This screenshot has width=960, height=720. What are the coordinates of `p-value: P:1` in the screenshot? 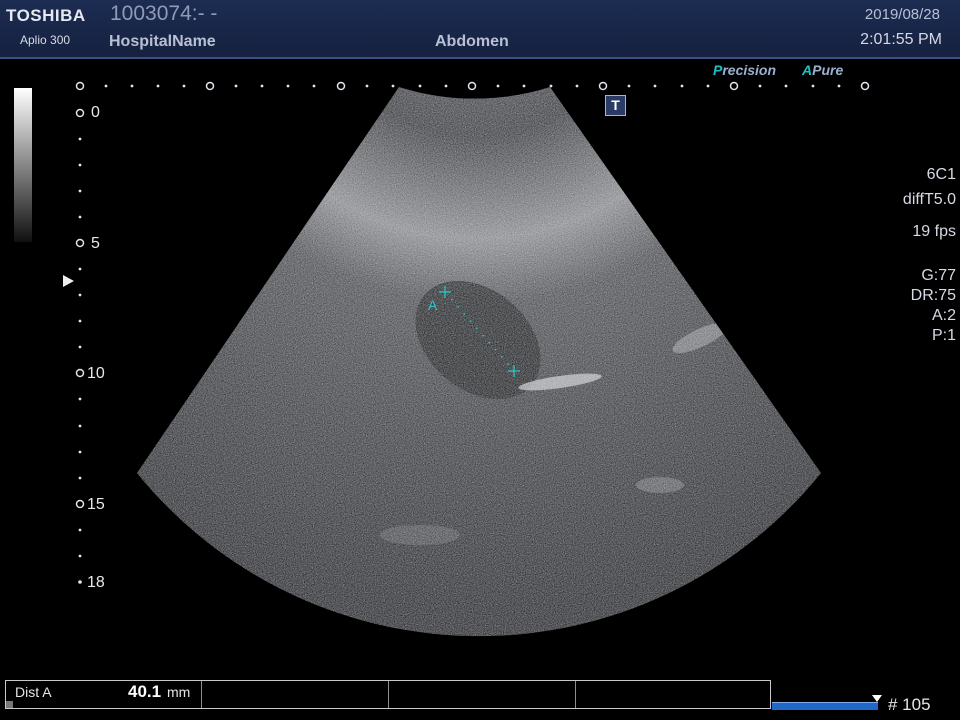 It's located at (943, 335).